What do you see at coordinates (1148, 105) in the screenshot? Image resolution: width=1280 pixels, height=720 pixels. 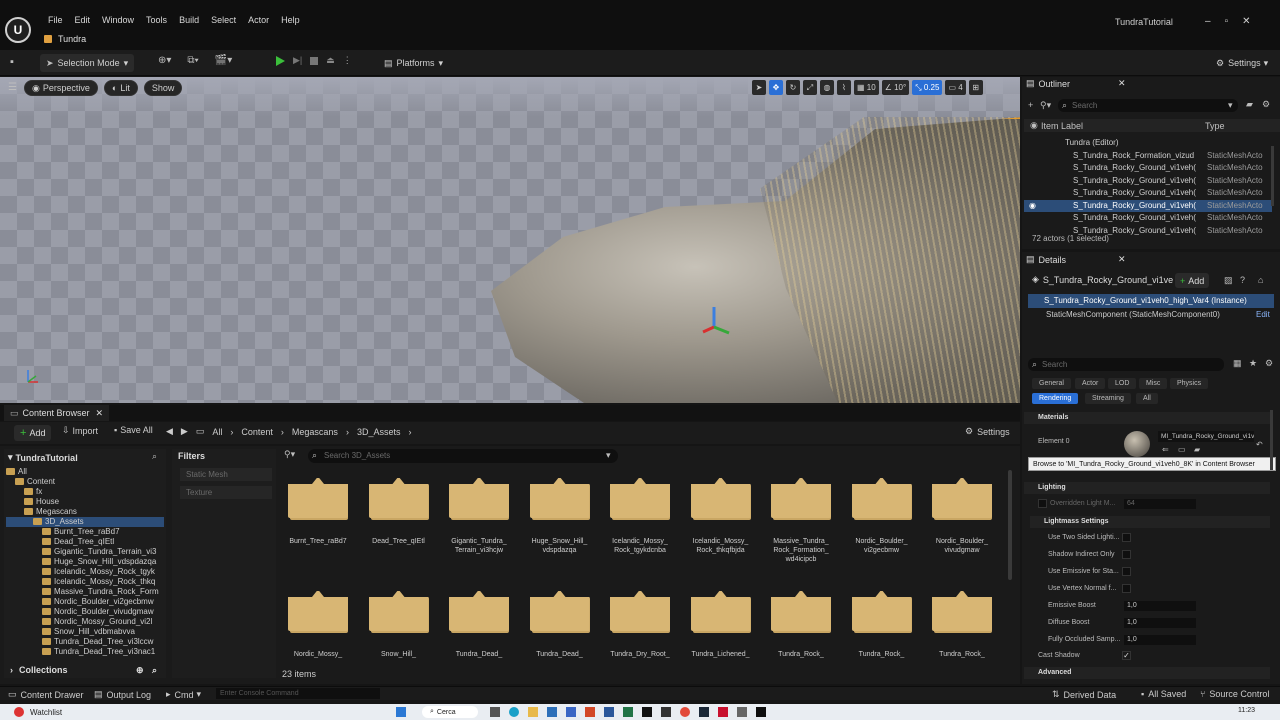 I see `outliner-search-input: Search` at bounding box center [1148, 105].